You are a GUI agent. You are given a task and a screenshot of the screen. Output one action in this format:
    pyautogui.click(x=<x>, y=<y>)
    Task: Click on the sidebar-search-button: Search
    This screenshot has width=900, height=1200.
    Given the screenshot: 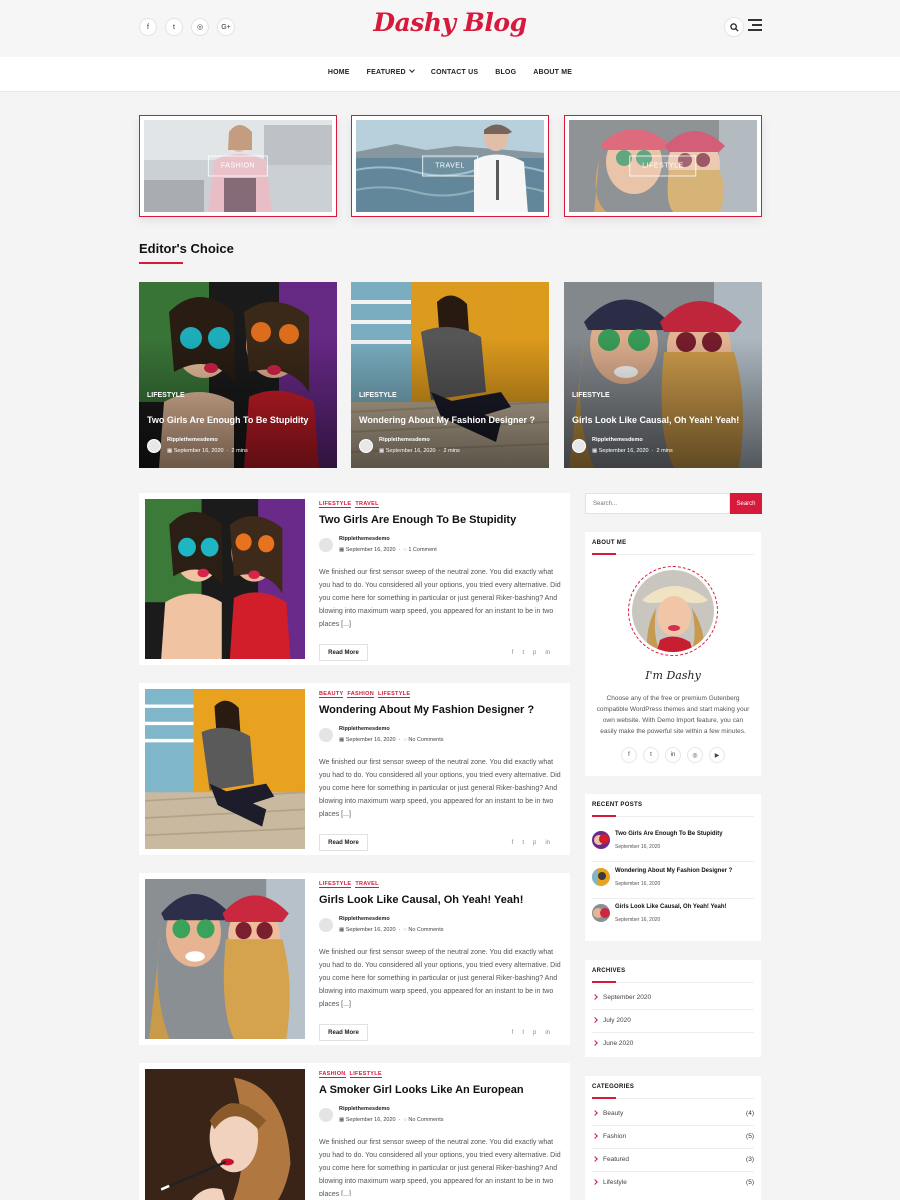 What is the action you would take?
    pyautogui.click(x=746, y=503)
    